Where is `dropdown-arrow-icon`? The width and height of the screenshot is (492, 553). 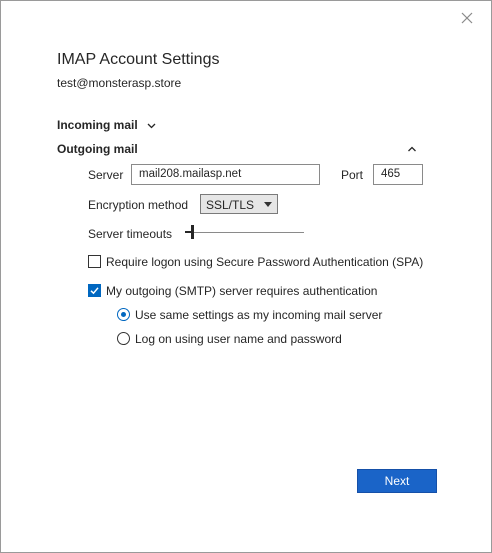
dropdown-arrow-icon is located at coordinates (268, 204).